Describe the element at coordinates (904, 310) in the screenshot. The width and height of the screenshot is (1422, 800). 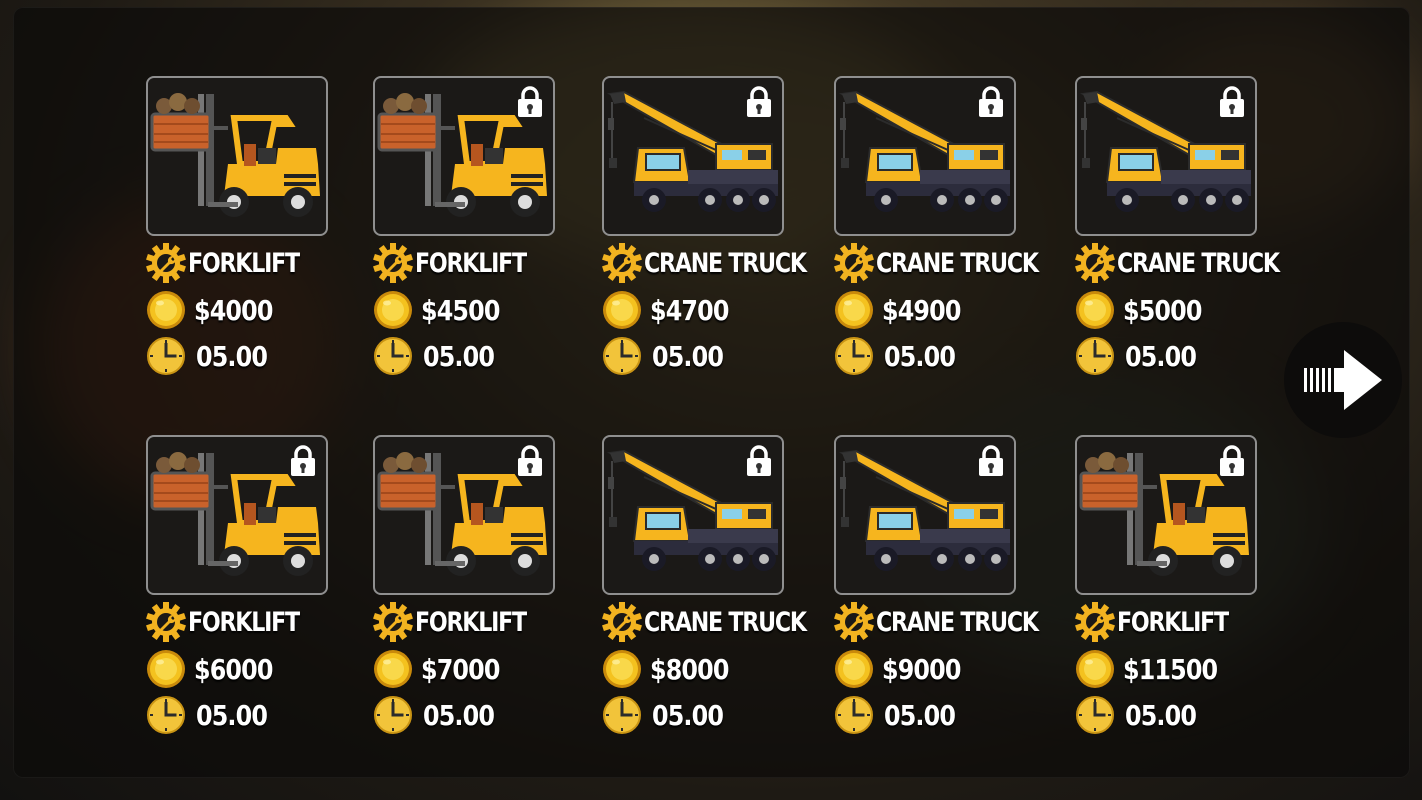
I see `vehicle-price-row: $4900` at that location.